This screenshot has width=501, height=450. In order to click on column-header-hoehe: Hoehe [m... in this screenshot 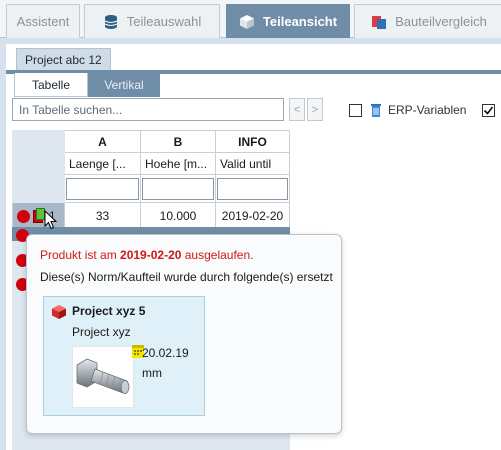, I will do `click(178, 163)`.